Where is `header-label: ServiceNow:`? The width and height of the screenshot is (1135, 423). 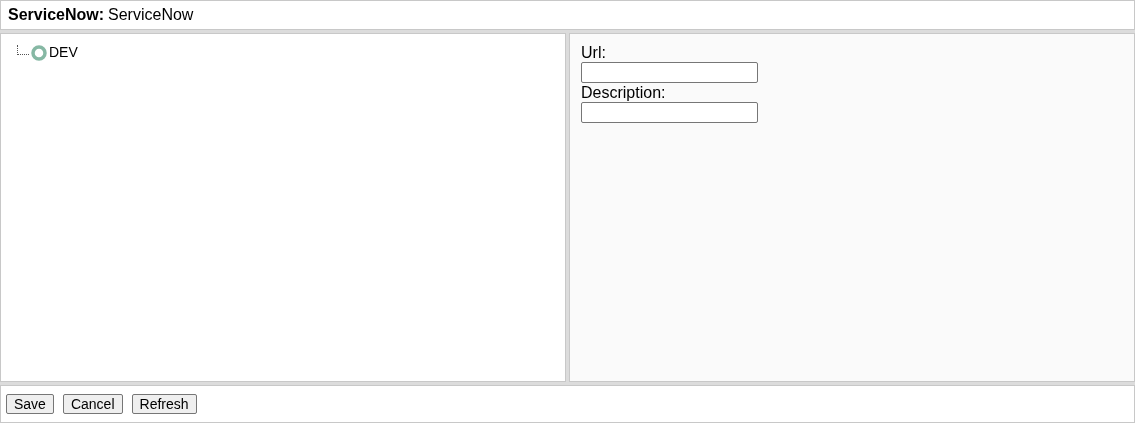 header-label: ServiceNow: is located at coordinates (56, 15).